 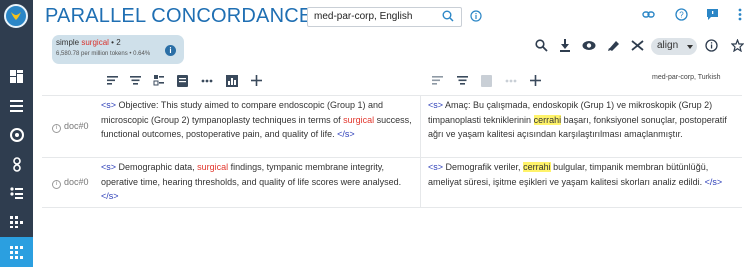 What do you see at coordinates (170, 50) in the screenshot?
I see `query-info-icon: i` at bounding box center [170, 50].